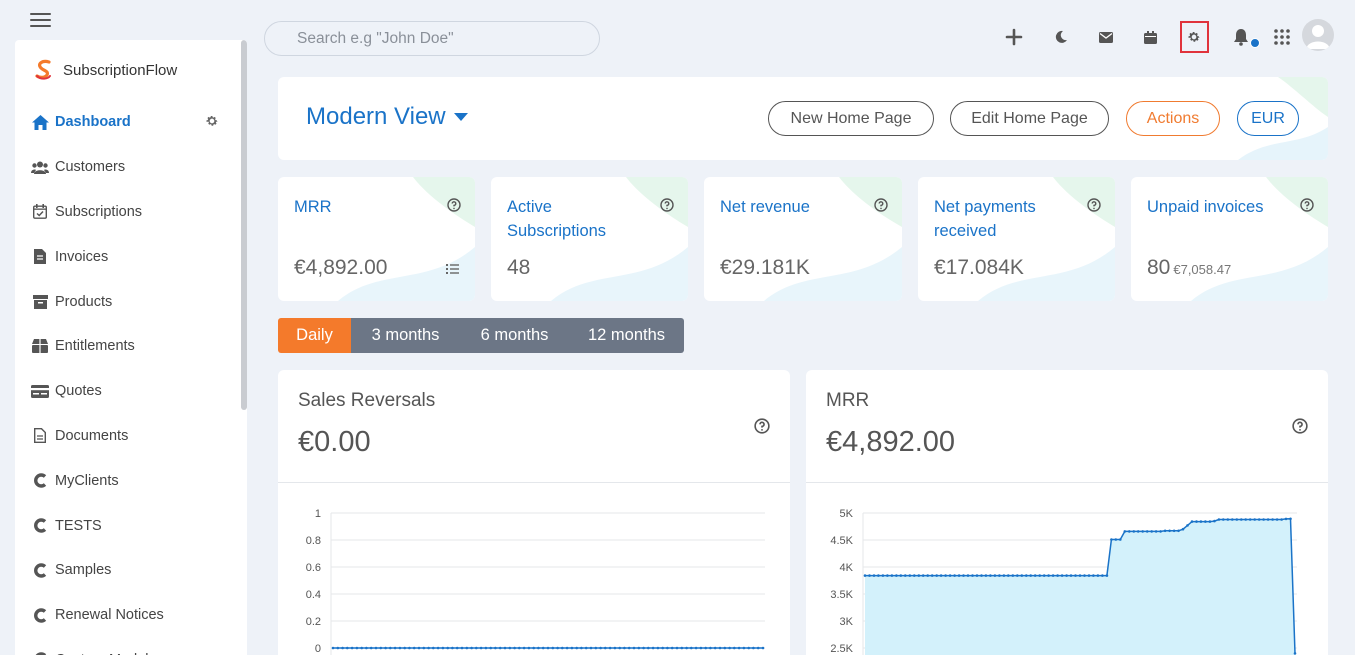  What do you see at coordinates (1173, 118) in the screenshot?
I see `actions-button: Actions` at bounding box center [1173, 118].